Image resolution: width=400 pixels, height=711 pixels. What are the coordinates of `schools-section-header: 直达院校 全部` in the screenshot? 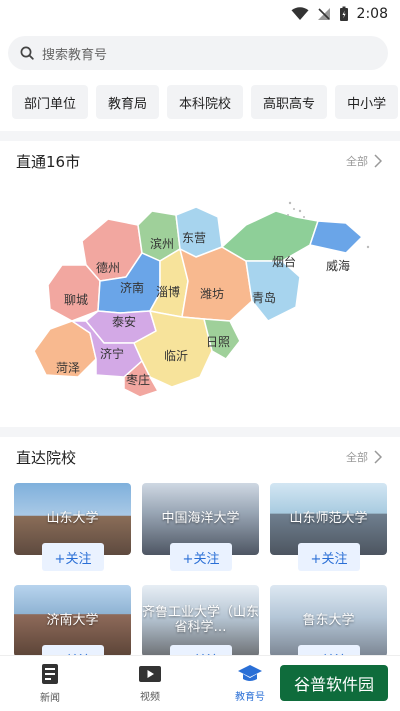 It's located at (200, 457).